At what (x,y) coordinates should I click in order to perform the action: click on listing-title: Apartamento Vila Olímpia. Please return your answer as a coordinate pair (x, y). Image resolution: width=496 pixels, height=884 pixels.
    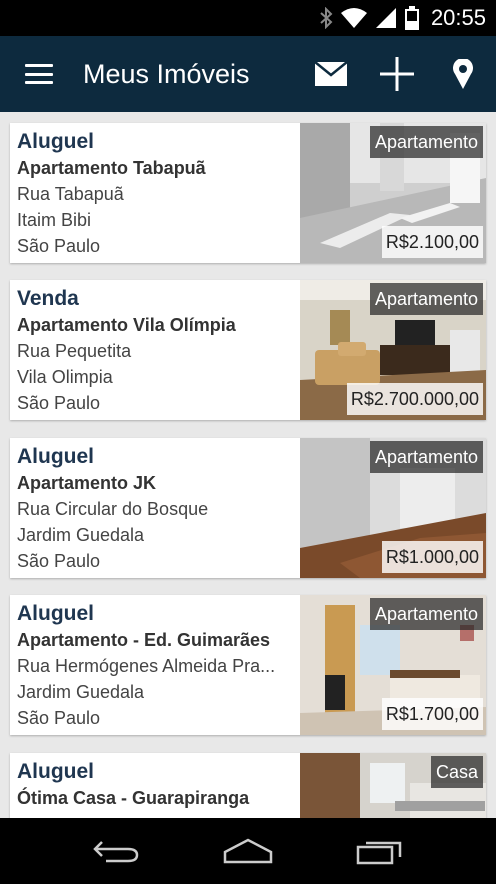
    Looking at the image, I should click on (126, 325).